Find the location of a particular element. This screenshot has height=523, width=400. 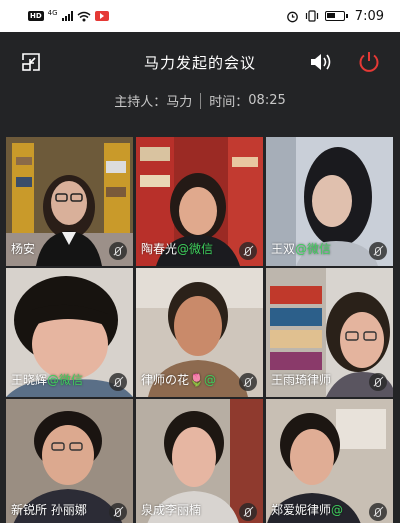

participant-name: 郑爱妮律师@ is located at coordinates (307, 510).